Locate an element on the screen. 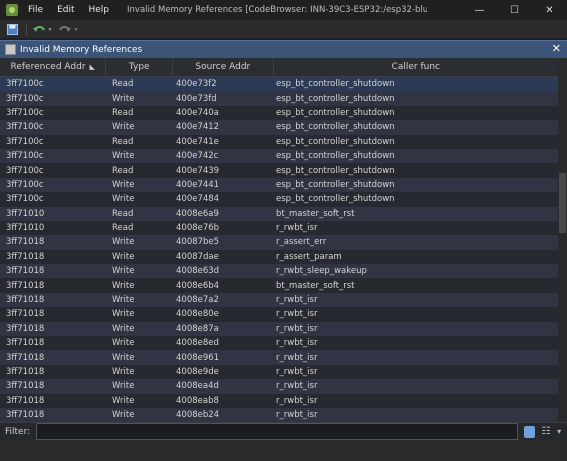 The height and width of the screenshot is (461, 567). maximize-button: ☐ is located at coordinates (514, 10).